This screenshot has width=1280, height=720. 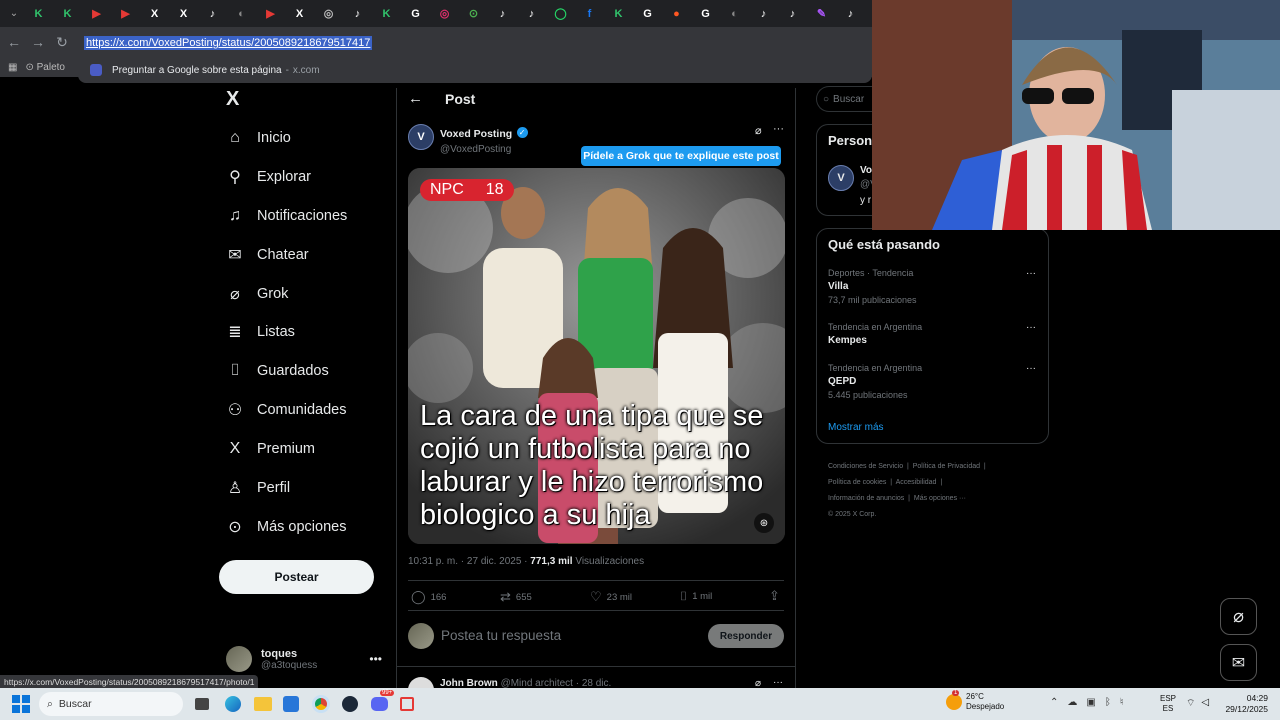 I want to click on language-indicator: ESP ES, so click(x=1168, y=704).